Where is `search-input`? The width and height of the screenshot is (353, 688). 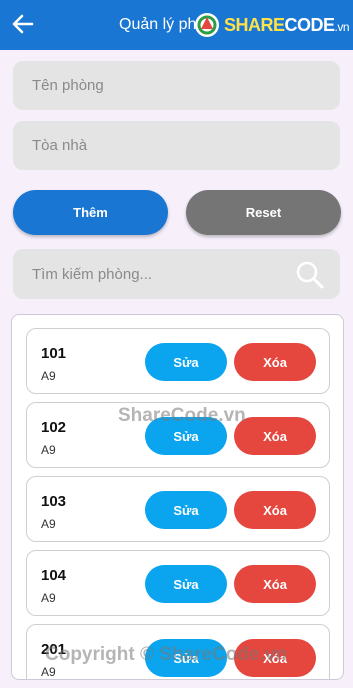
search-input is located at coordinates (148, 274).